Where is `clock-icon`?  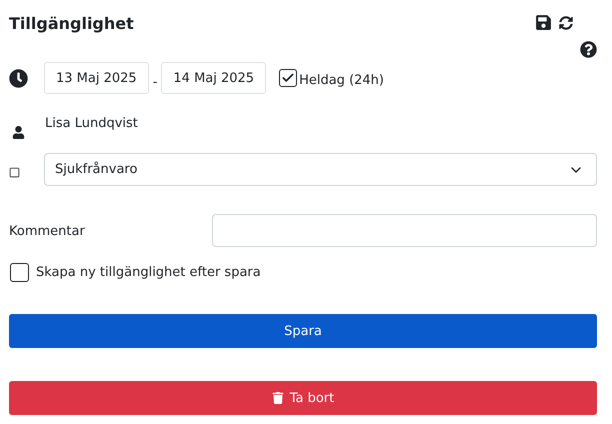 clock-icon is located at coordinates (18, 78).